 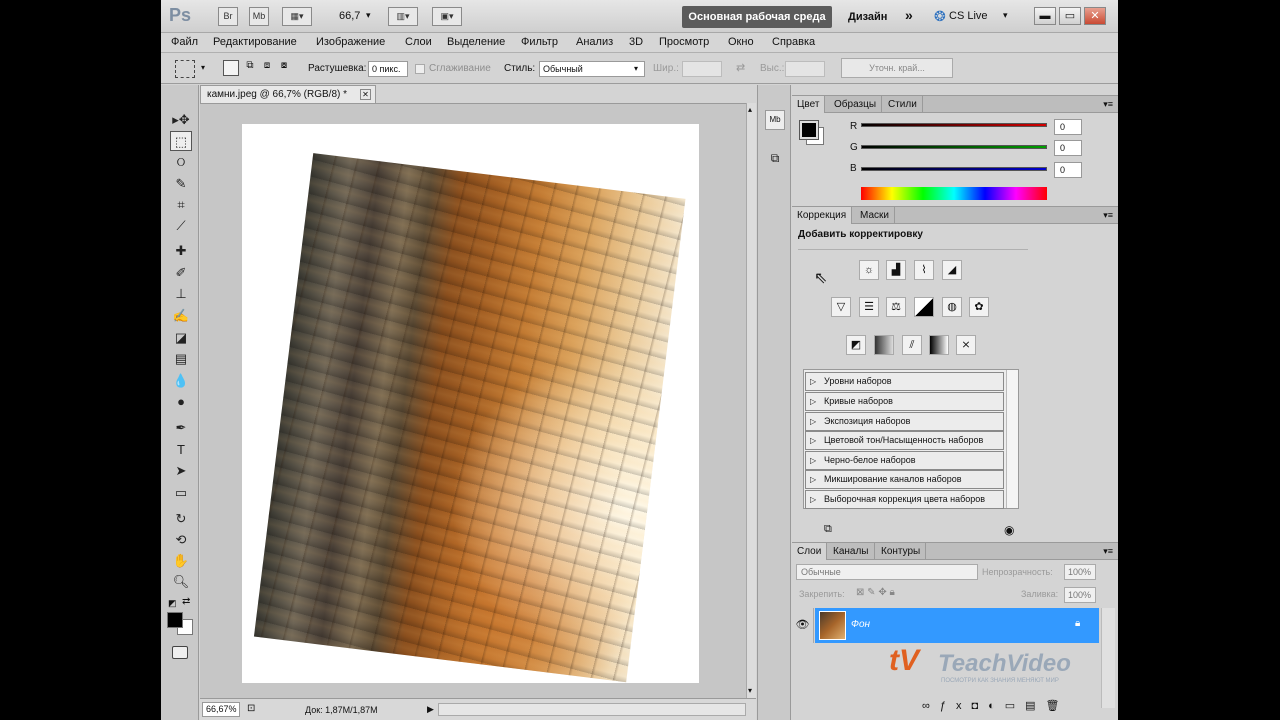 What do you see at coordinates (636, 42) in the screenshot?
I see `menu-3d: 3D` at bounding box center [636, 42].